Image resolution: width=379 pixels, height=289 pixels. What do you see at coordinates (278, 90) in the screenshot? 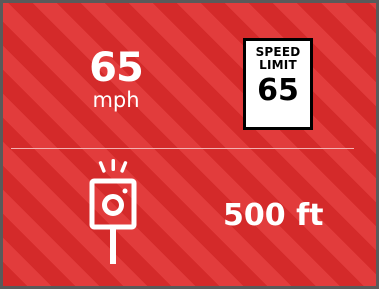
I see `speed-limit-value: 65` at bounding box center [278, 90].